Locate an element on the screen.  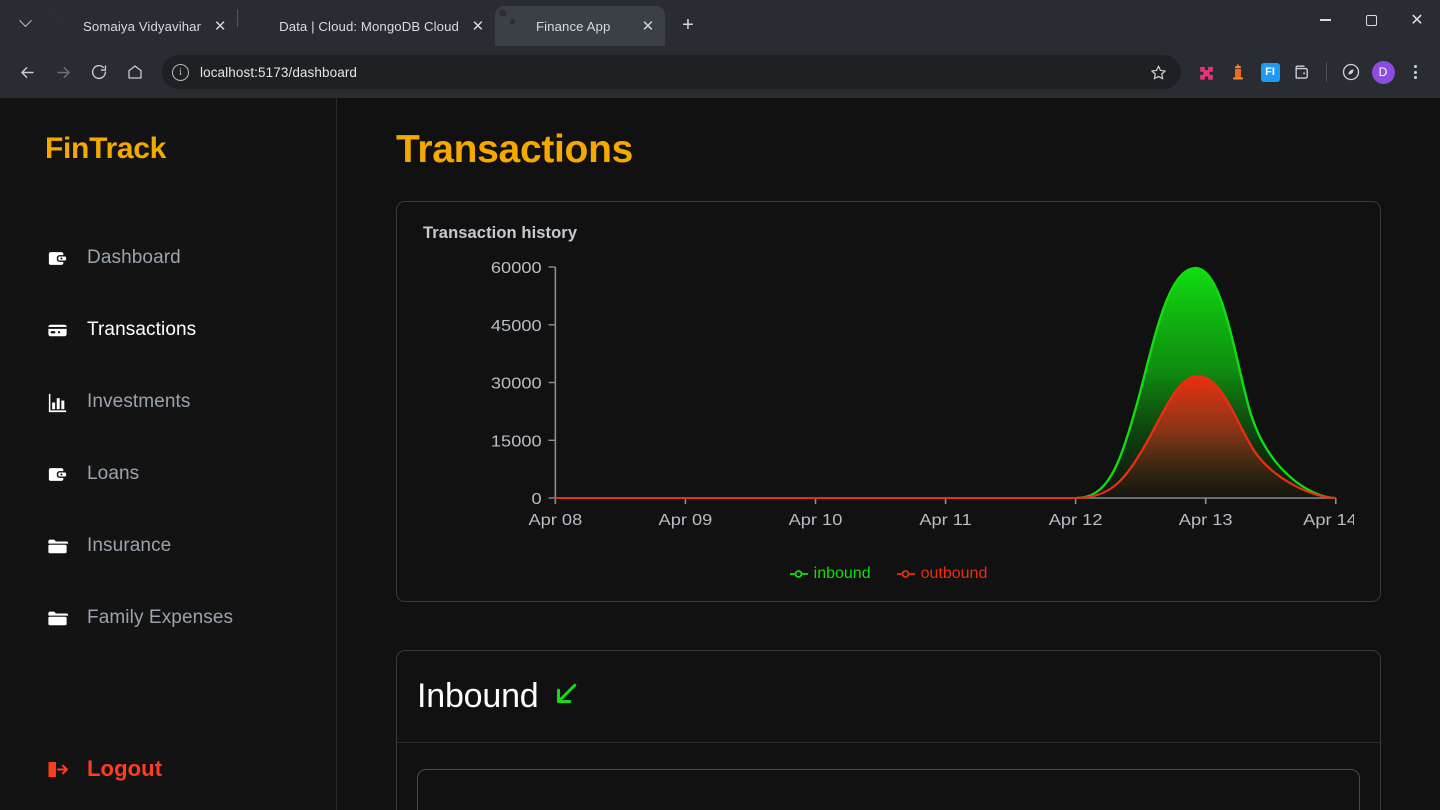
chart-title: Transaction history is located at coordinates (500, 233).